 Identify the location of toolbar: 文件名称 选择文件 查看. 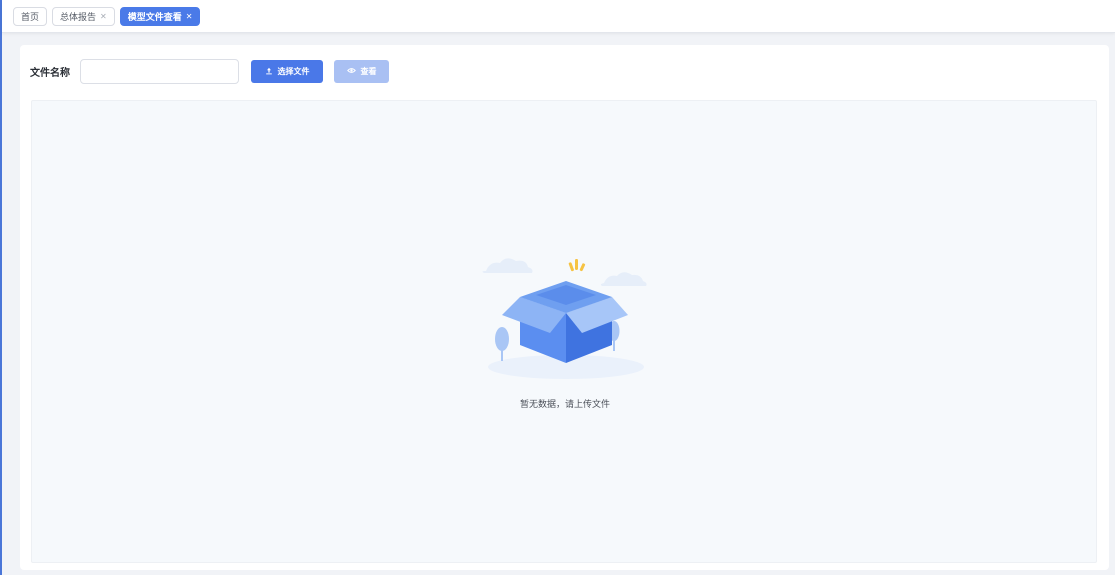
(209, 71).